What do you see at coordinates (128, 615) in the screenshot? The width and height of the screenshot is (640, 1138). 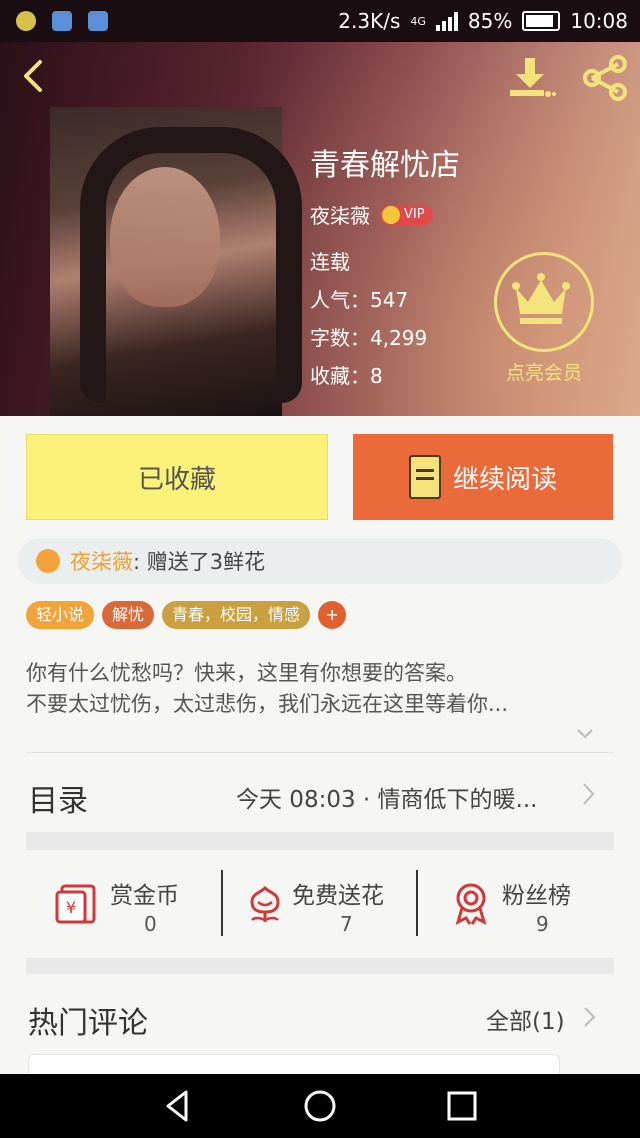 I see `tag-item: 解忧` at bounding box center [128, 615].